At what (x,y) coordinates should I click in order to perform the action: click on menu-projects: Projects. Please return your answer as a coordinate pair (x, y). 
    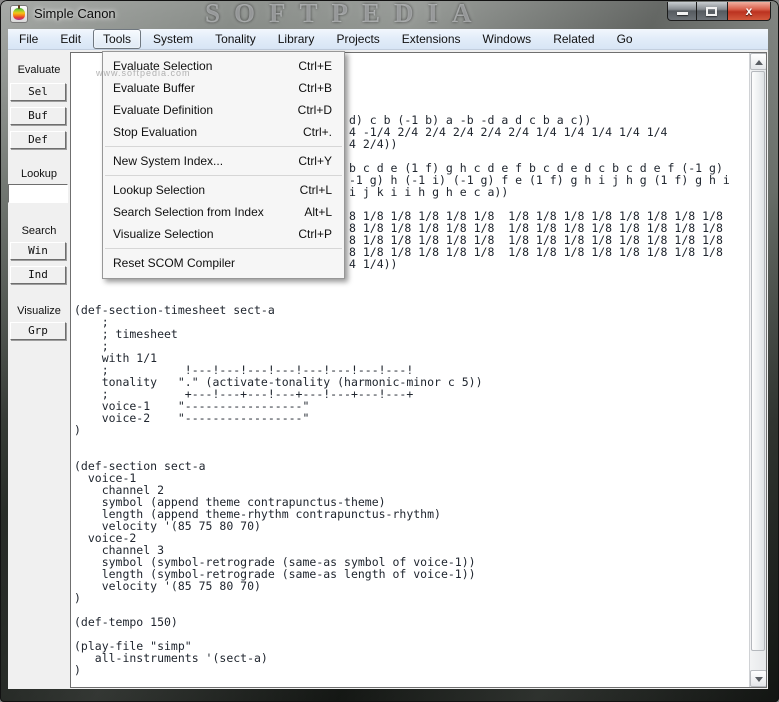
    Looking at the image, I should click on (357, 39).